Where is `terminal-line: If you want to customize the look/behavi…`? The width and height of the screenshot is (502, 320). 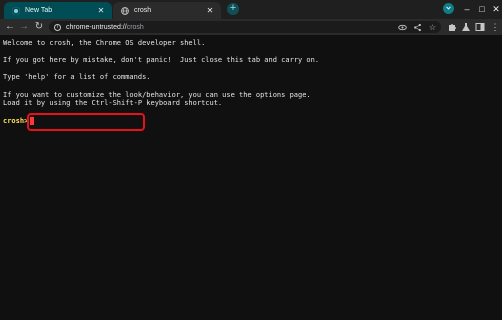
terminal-line: If you want to customize the look/behavi… is located at coordinates (157, 94).